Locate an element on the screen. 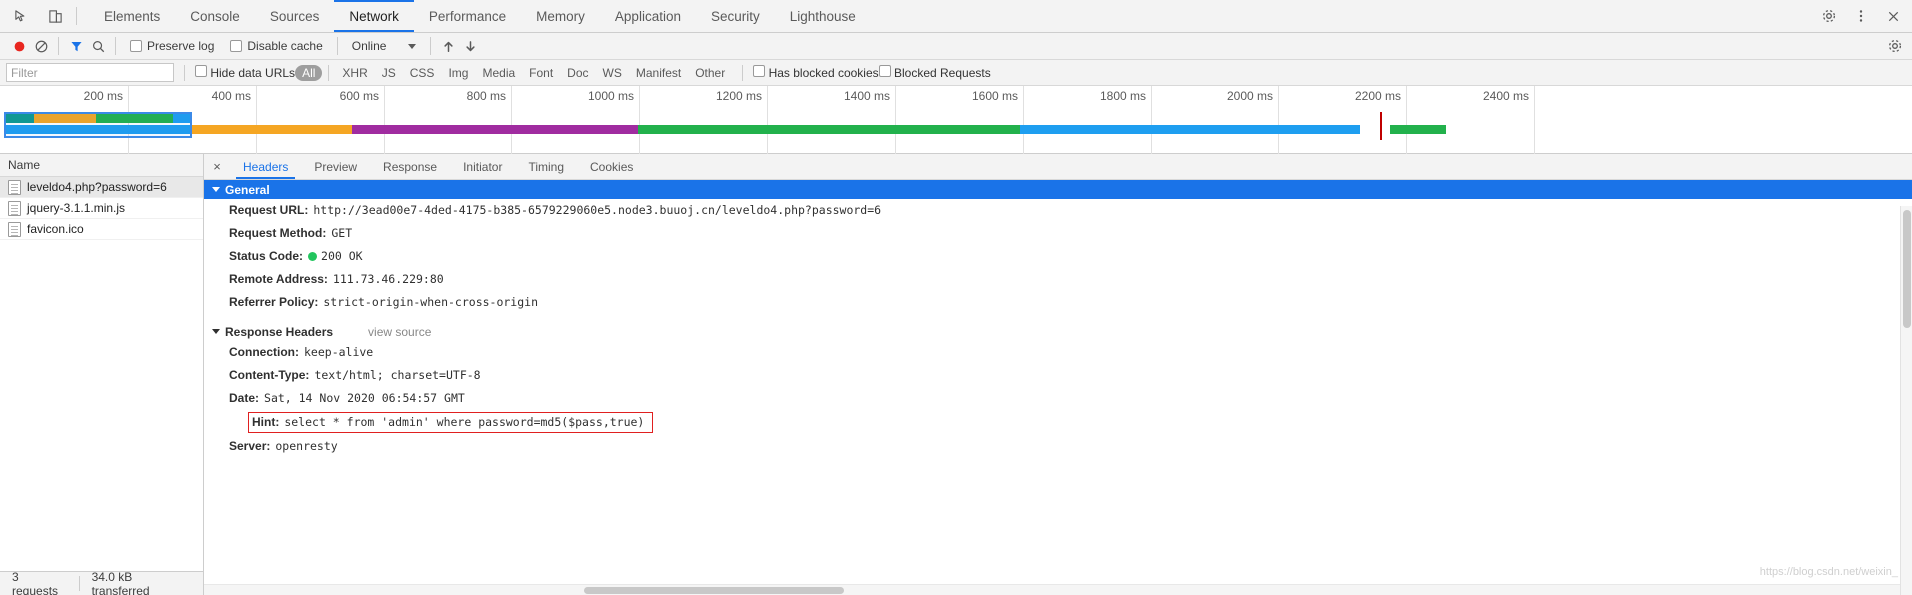  tab-network: Network is located at coordinates (374, 16).